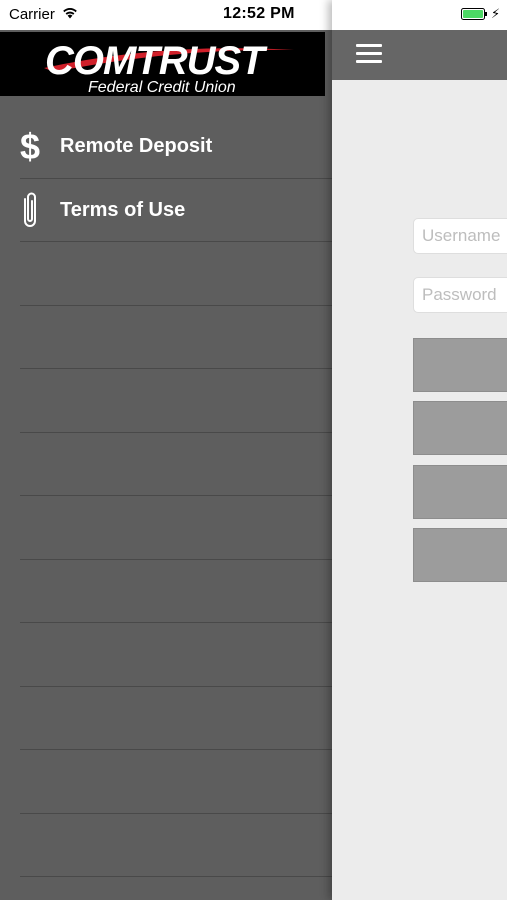 The image size is (507, 900). I want to click on menu-item-terms-of-use: Terms of Use, so click(165, 210).